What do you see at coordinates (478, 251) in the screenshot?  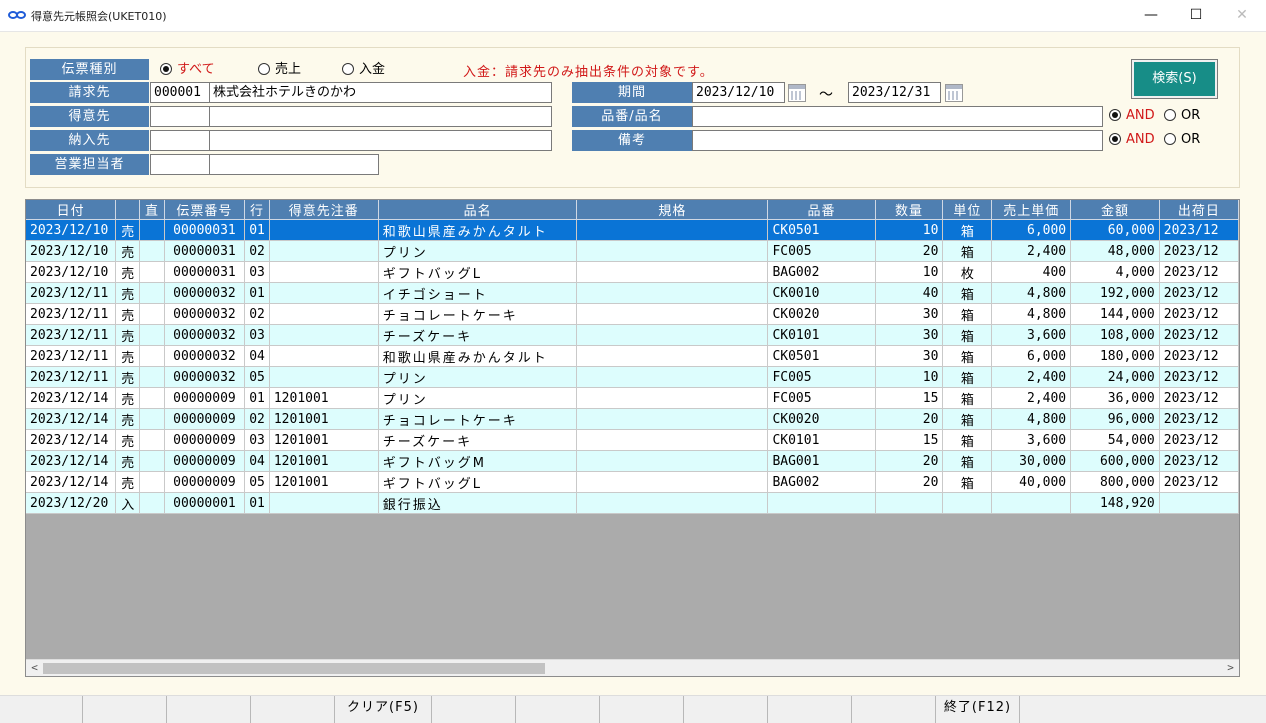 I see `cell-item-name: プリン` at bounding box center [478, 251].